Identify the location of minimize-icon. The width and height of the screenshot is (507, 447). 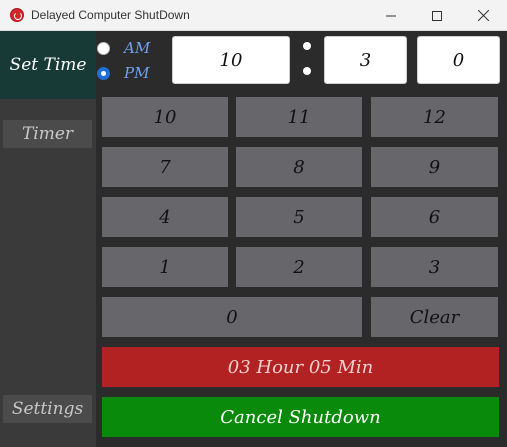
(391, 15).